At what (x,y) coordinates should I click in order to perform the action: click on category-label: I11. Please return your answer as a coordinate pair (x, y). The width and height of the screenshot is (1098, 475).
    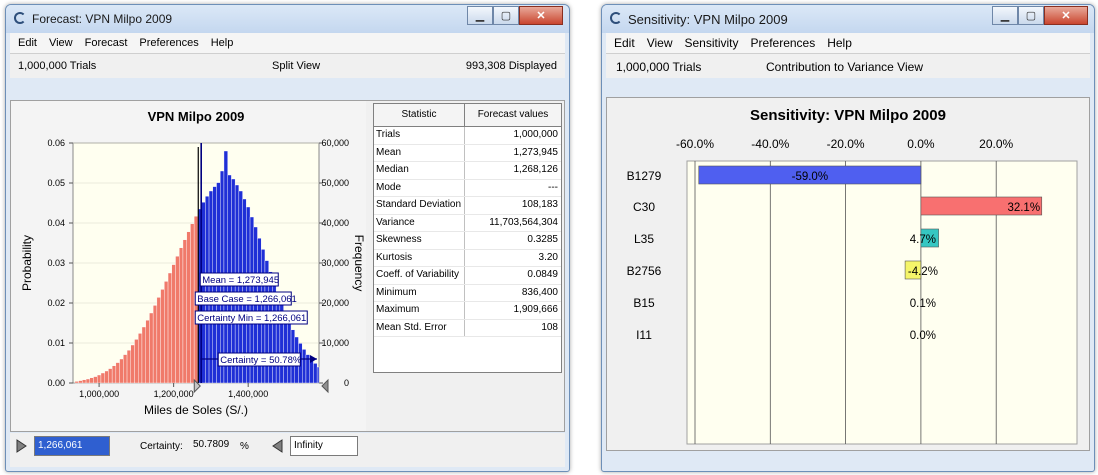
    Looking at the image, I should click on (644, 335).